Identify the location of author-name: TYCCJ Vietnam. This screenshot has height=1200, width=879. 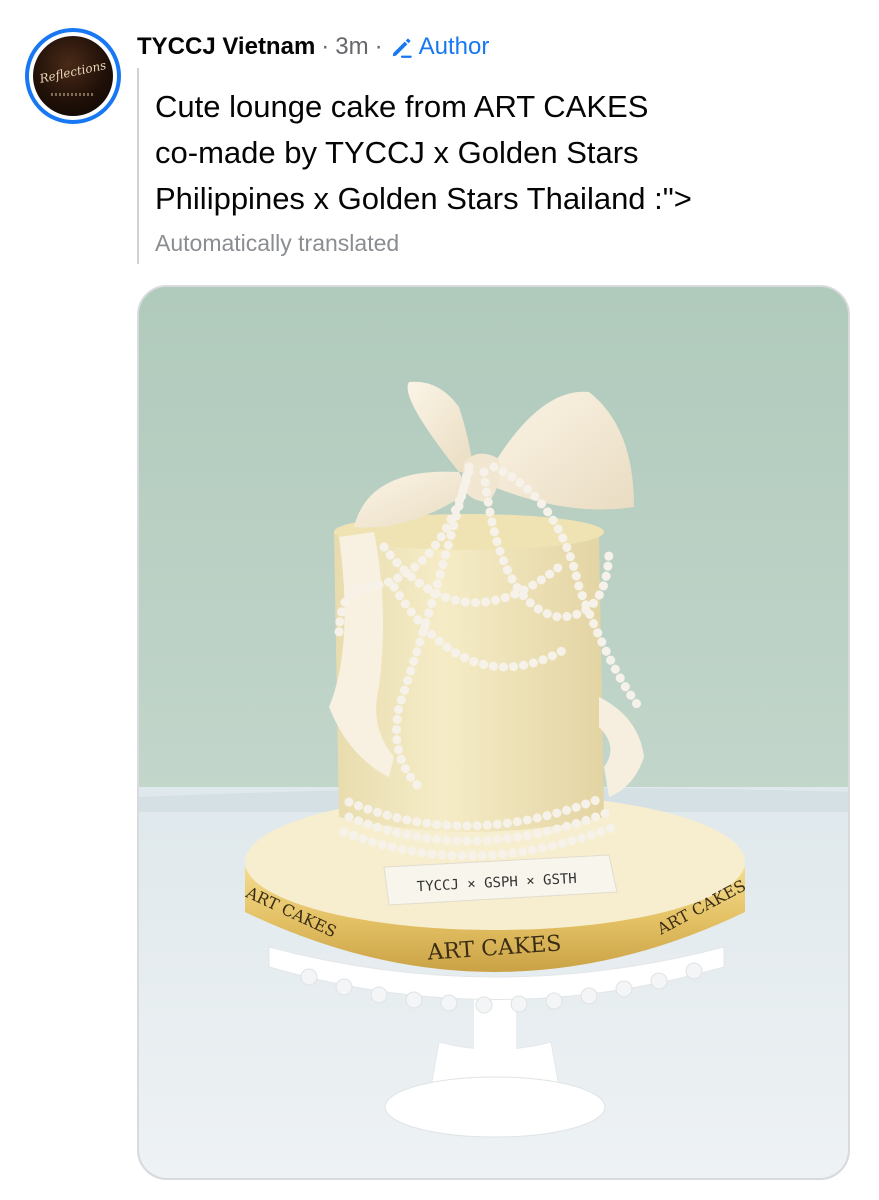
(226, 47).